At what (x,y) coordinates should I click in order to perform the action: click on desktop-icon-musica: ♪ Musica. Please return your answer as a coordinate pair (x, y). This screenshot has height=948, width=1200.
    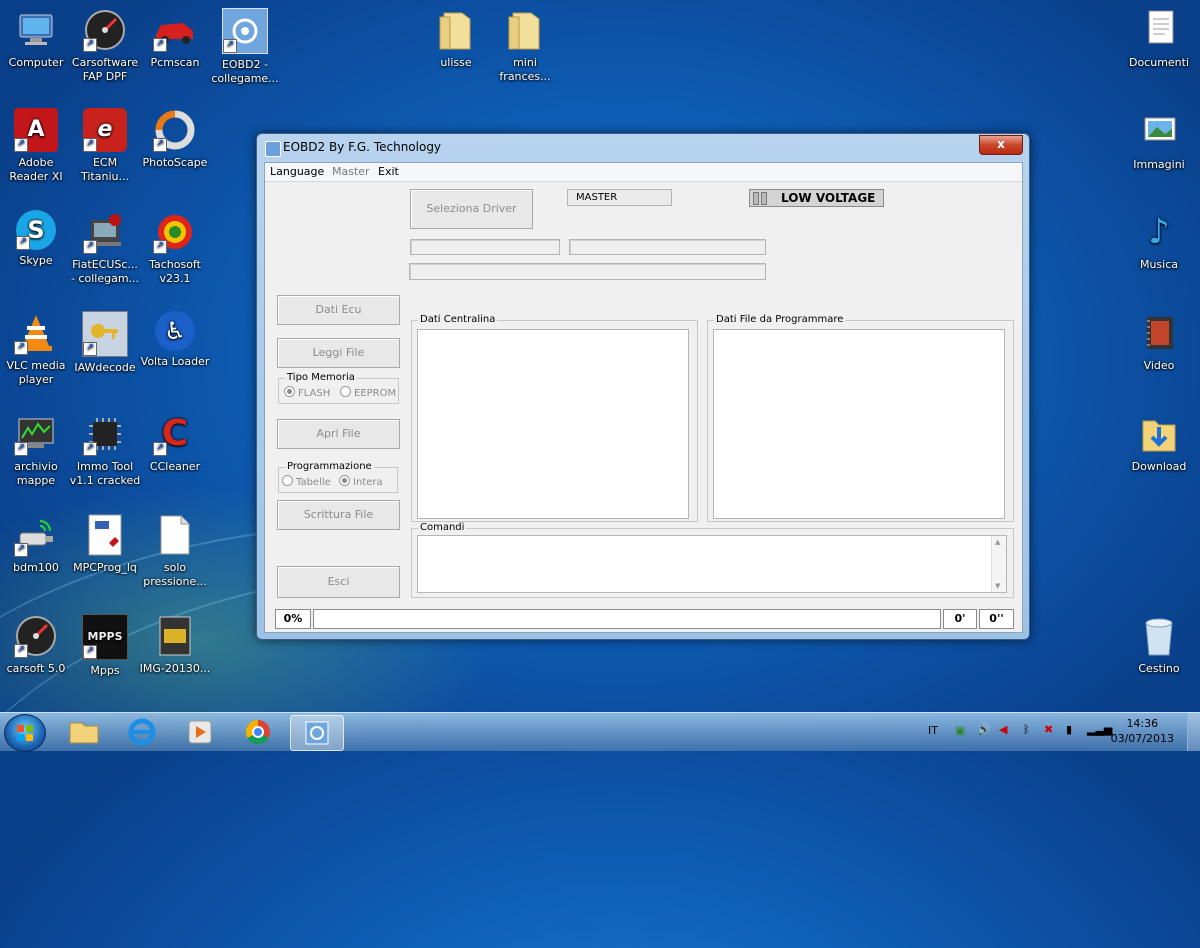
    Looking at the image, I should click on (1159, 241).